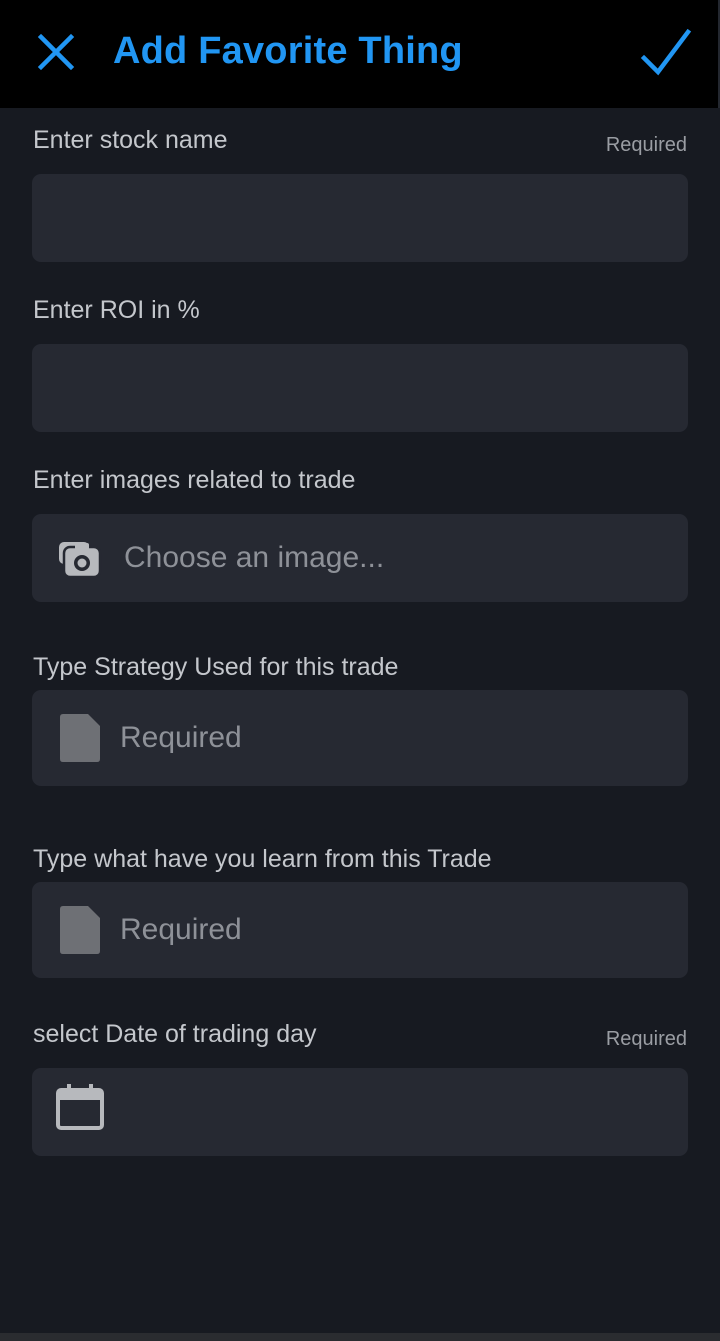 Image resolution: width=720 pixels, height=1341 pixels. What do you see at coordinates (181, 737) in the screenshot?
I see `strategy-placeholder: Required` at bounding box center [181, 737].